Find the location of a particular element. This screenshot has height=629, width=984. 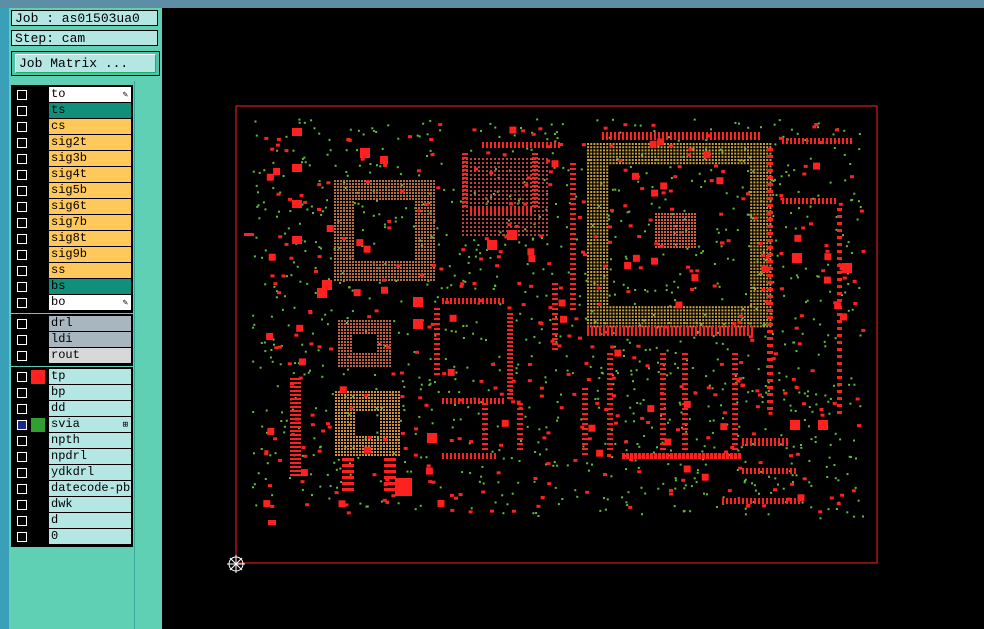

layer-row-0: 0 is located at coordinates (72, 537).